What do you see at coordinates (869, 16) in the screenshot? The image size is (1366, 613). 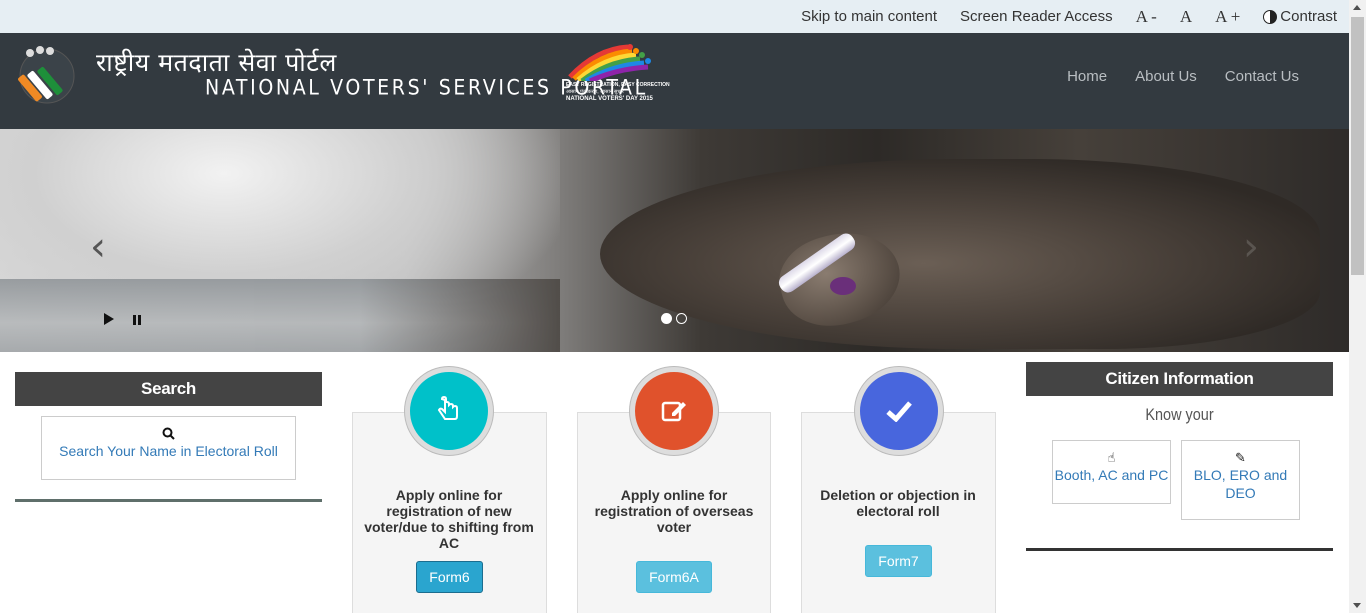 I see `skip-to-main-link: Skip to main content` at bounding box center [869, 16].